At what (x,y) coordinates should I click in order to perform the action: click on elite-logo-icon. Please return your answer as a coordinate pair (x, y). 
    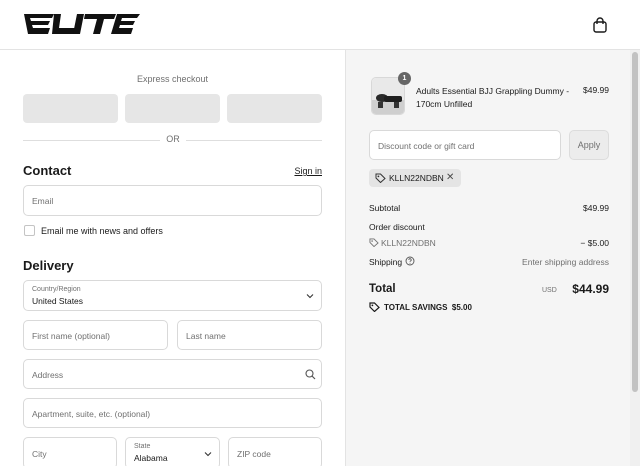
    Looking at the image, I should click on (82, 24).